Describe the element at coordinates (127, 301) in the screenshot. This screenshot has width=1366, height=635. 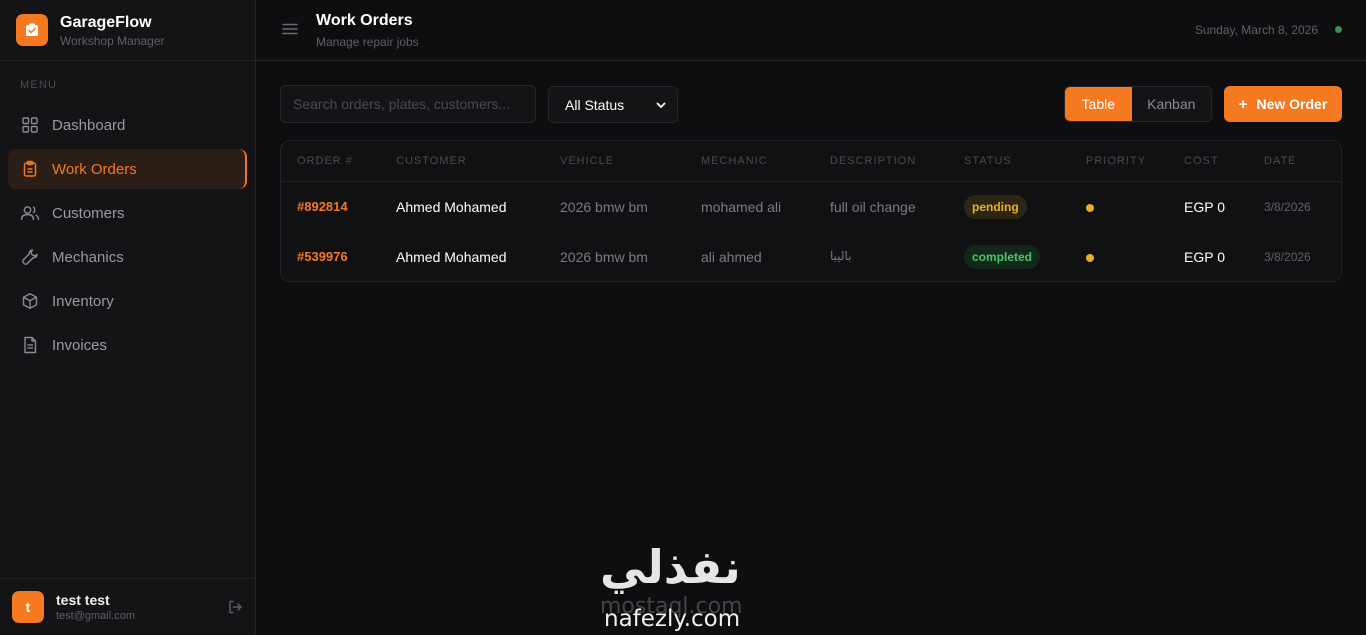
I see `sidebar-item-inventory: Inventory` at that location.